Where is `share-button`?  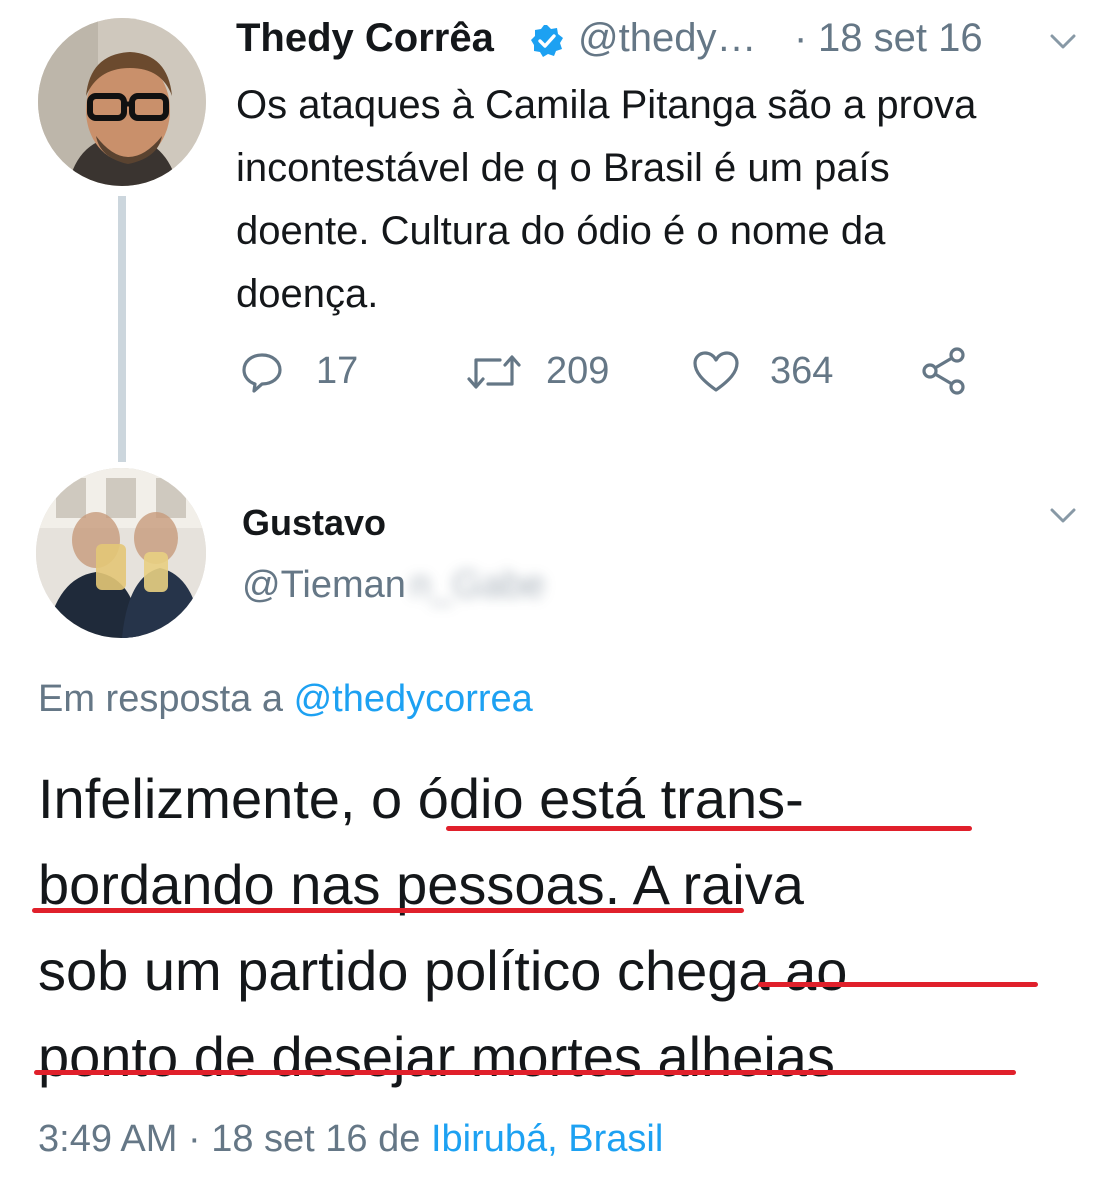 share-button is located at coordinates (950, 372).